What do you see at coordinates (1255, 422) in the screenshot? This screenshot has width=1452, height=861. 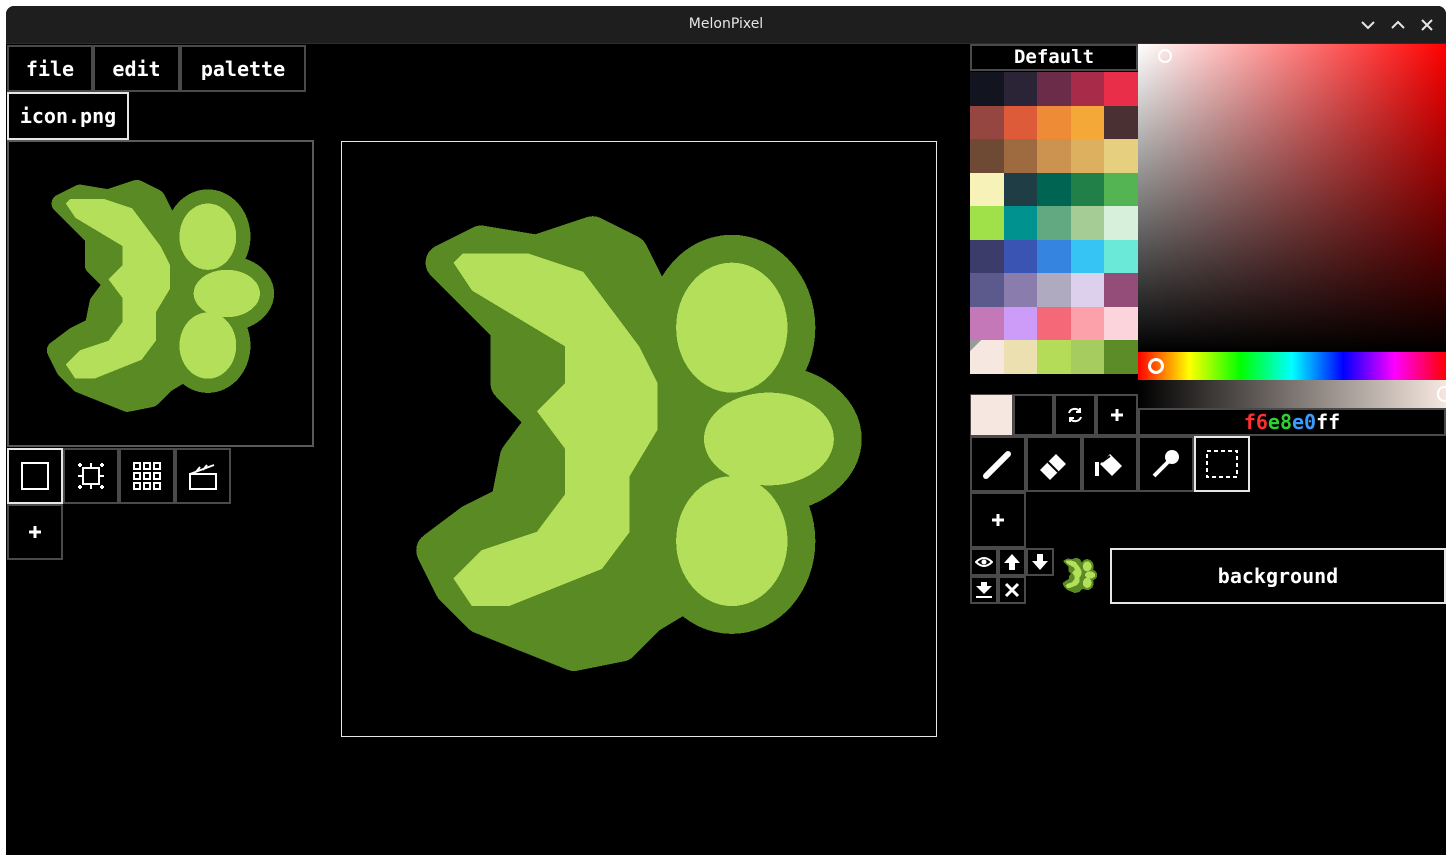 I see `hex-red: f6` at bounding box center [1255, 422].